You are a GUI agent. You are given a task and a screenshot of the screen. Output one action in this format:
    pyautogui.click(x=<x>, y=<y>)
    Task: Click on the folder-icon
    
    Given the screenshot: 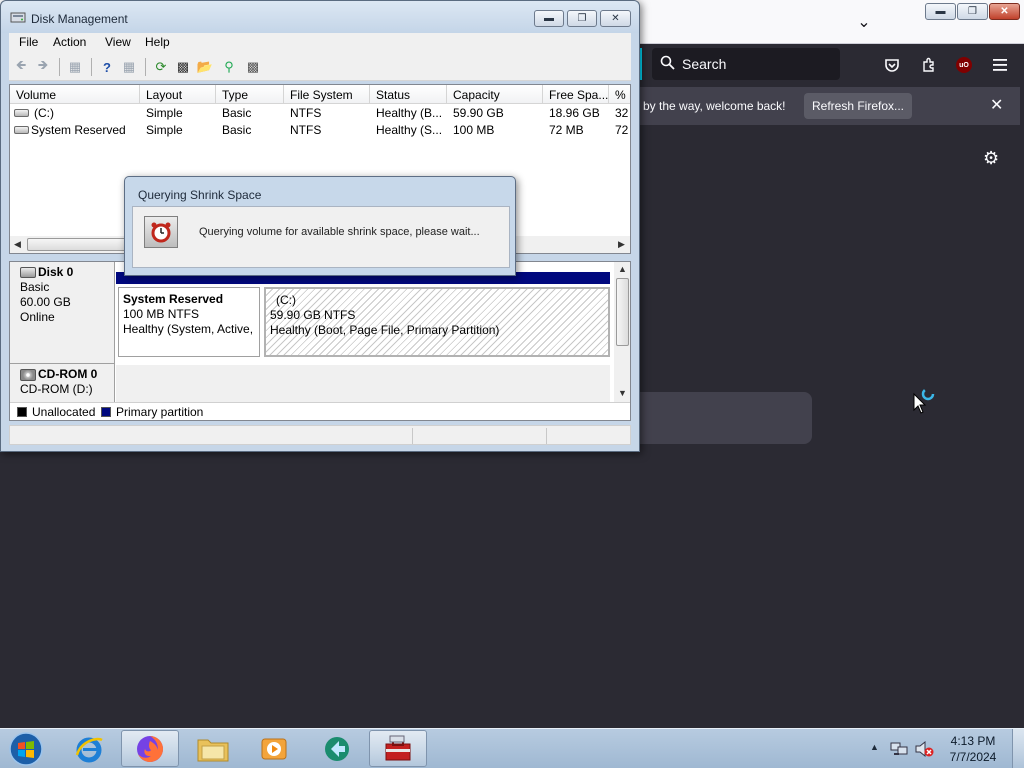 What is the action you would take?
    pyautogui.click(x=213, y=750)
    